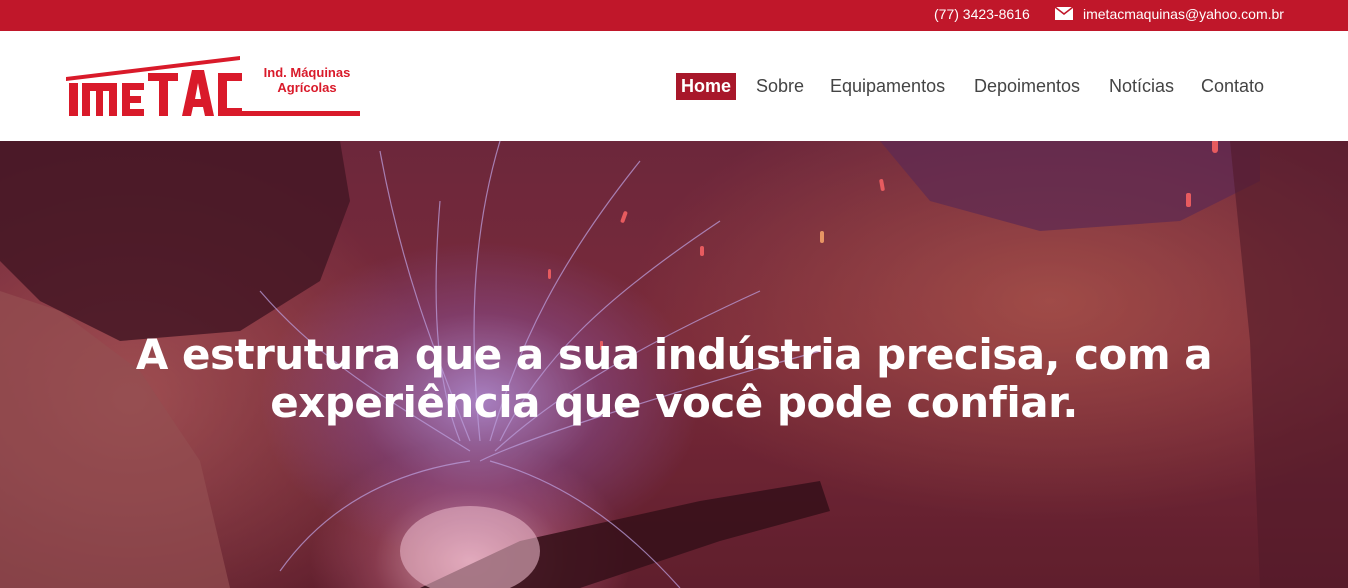 This screenshot has height=588, width=1348. I want to click on logo: Ind. Máquinas Agrícolas, so click(214, 88).